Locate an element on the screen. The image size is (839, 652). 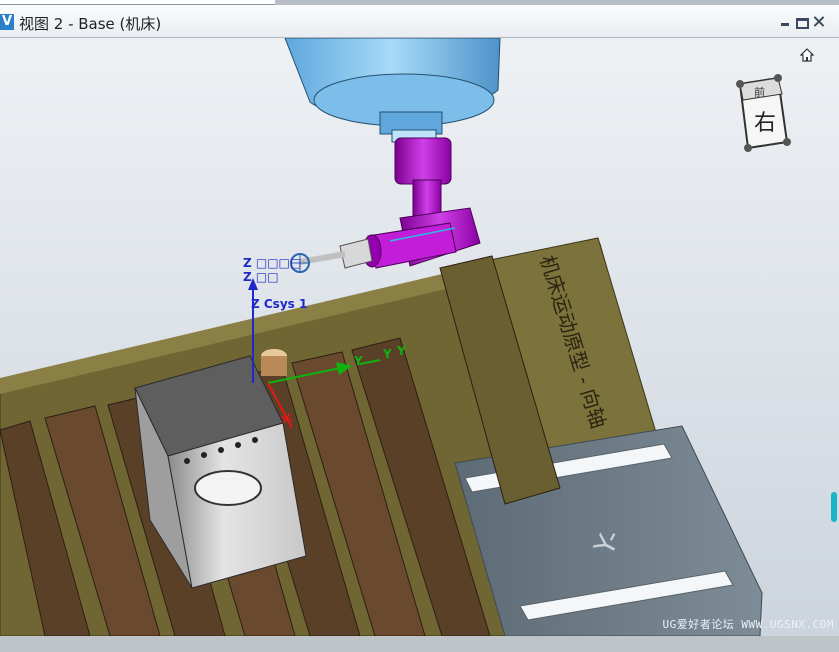
view-titlebar: V 视图 2 - Base (机床) is located at coordinates (419, 21).